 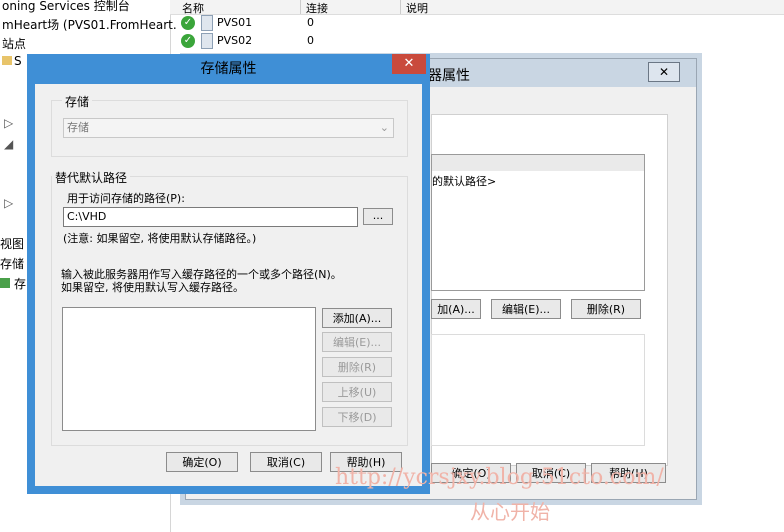 What do you see at coordinates (91, 177) in the screenshot?
I see `alternate-path-group-label: 替代默认路径` at bounding box center [91, 177].